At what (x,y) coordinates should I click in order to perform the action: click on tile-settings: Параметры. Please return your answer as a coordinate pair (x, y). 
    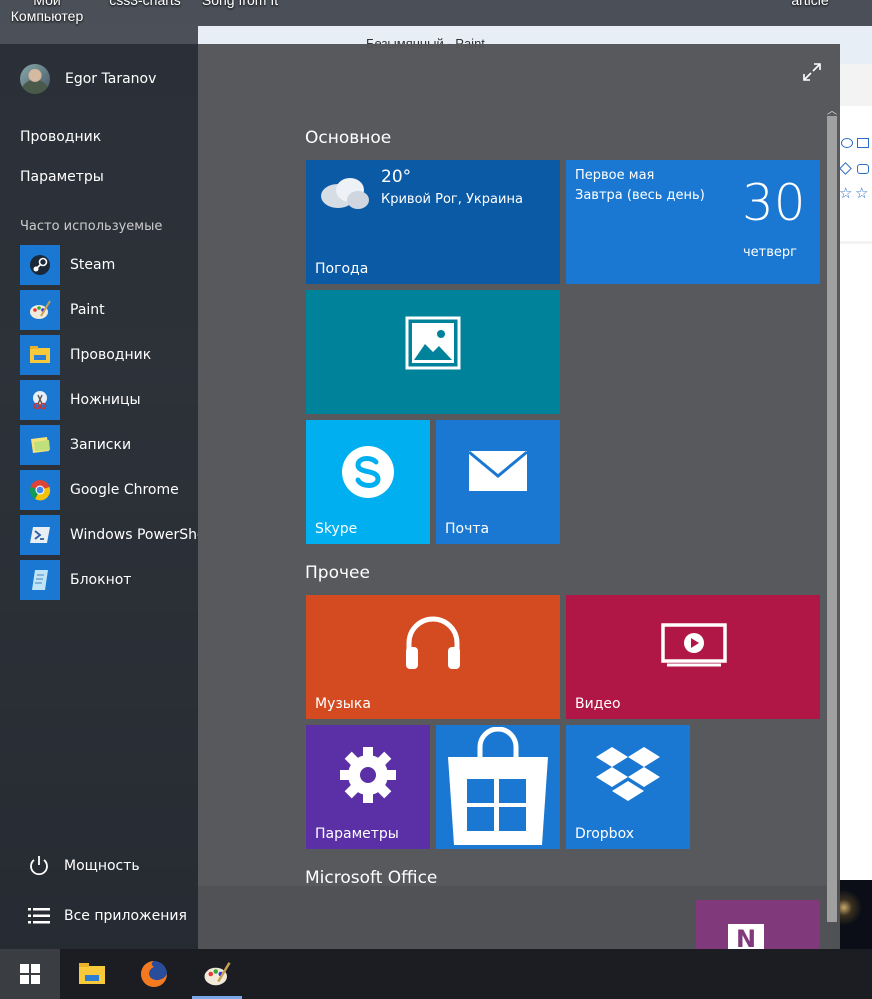
    Looking at the image, I should click on (368, 787).